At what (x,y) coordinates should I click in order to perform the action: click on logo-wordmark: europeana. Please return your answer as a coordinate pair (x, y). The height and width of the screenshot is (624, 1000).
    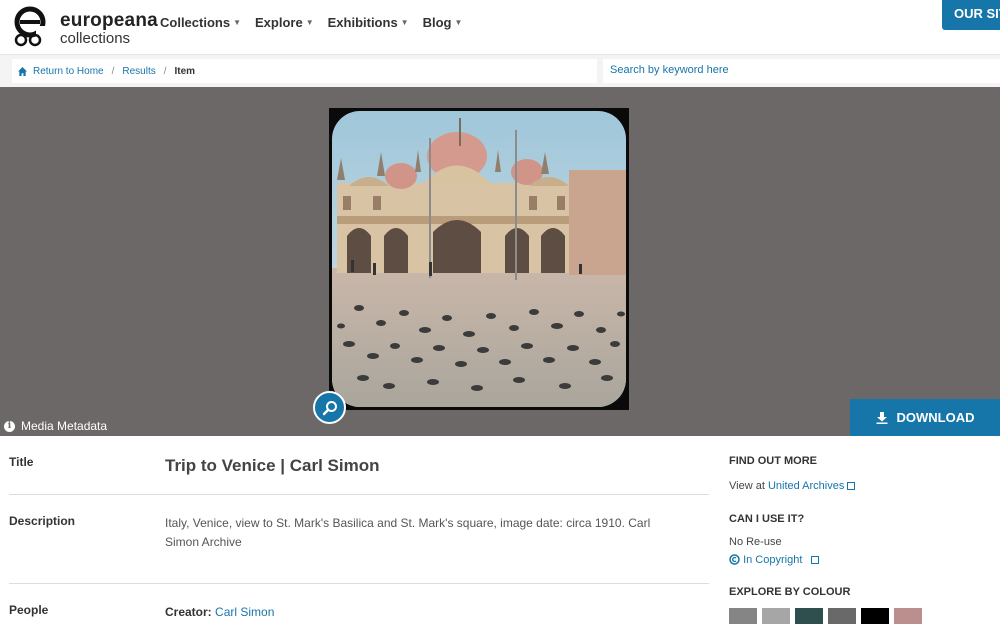
    Looking at the image, I should click on (109, 20).